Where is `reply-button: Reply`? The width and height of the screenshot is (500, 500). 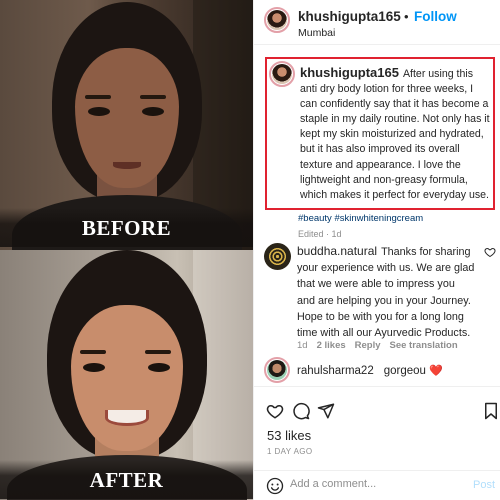
reply-button: Reply is located at coordinates (368, 345).